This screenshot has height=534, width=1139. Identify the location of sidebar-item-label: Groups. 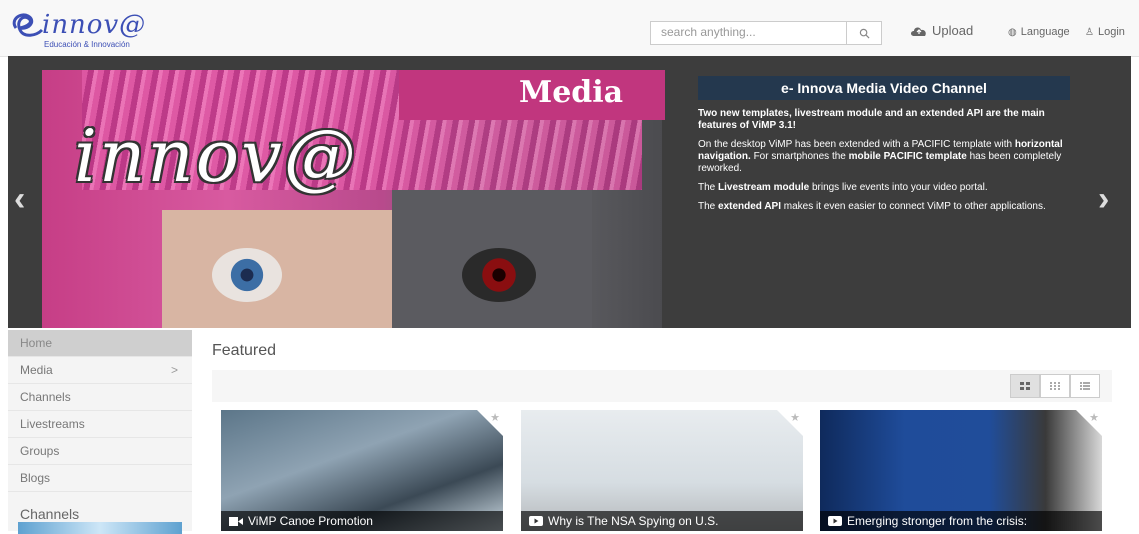
(40, 451).